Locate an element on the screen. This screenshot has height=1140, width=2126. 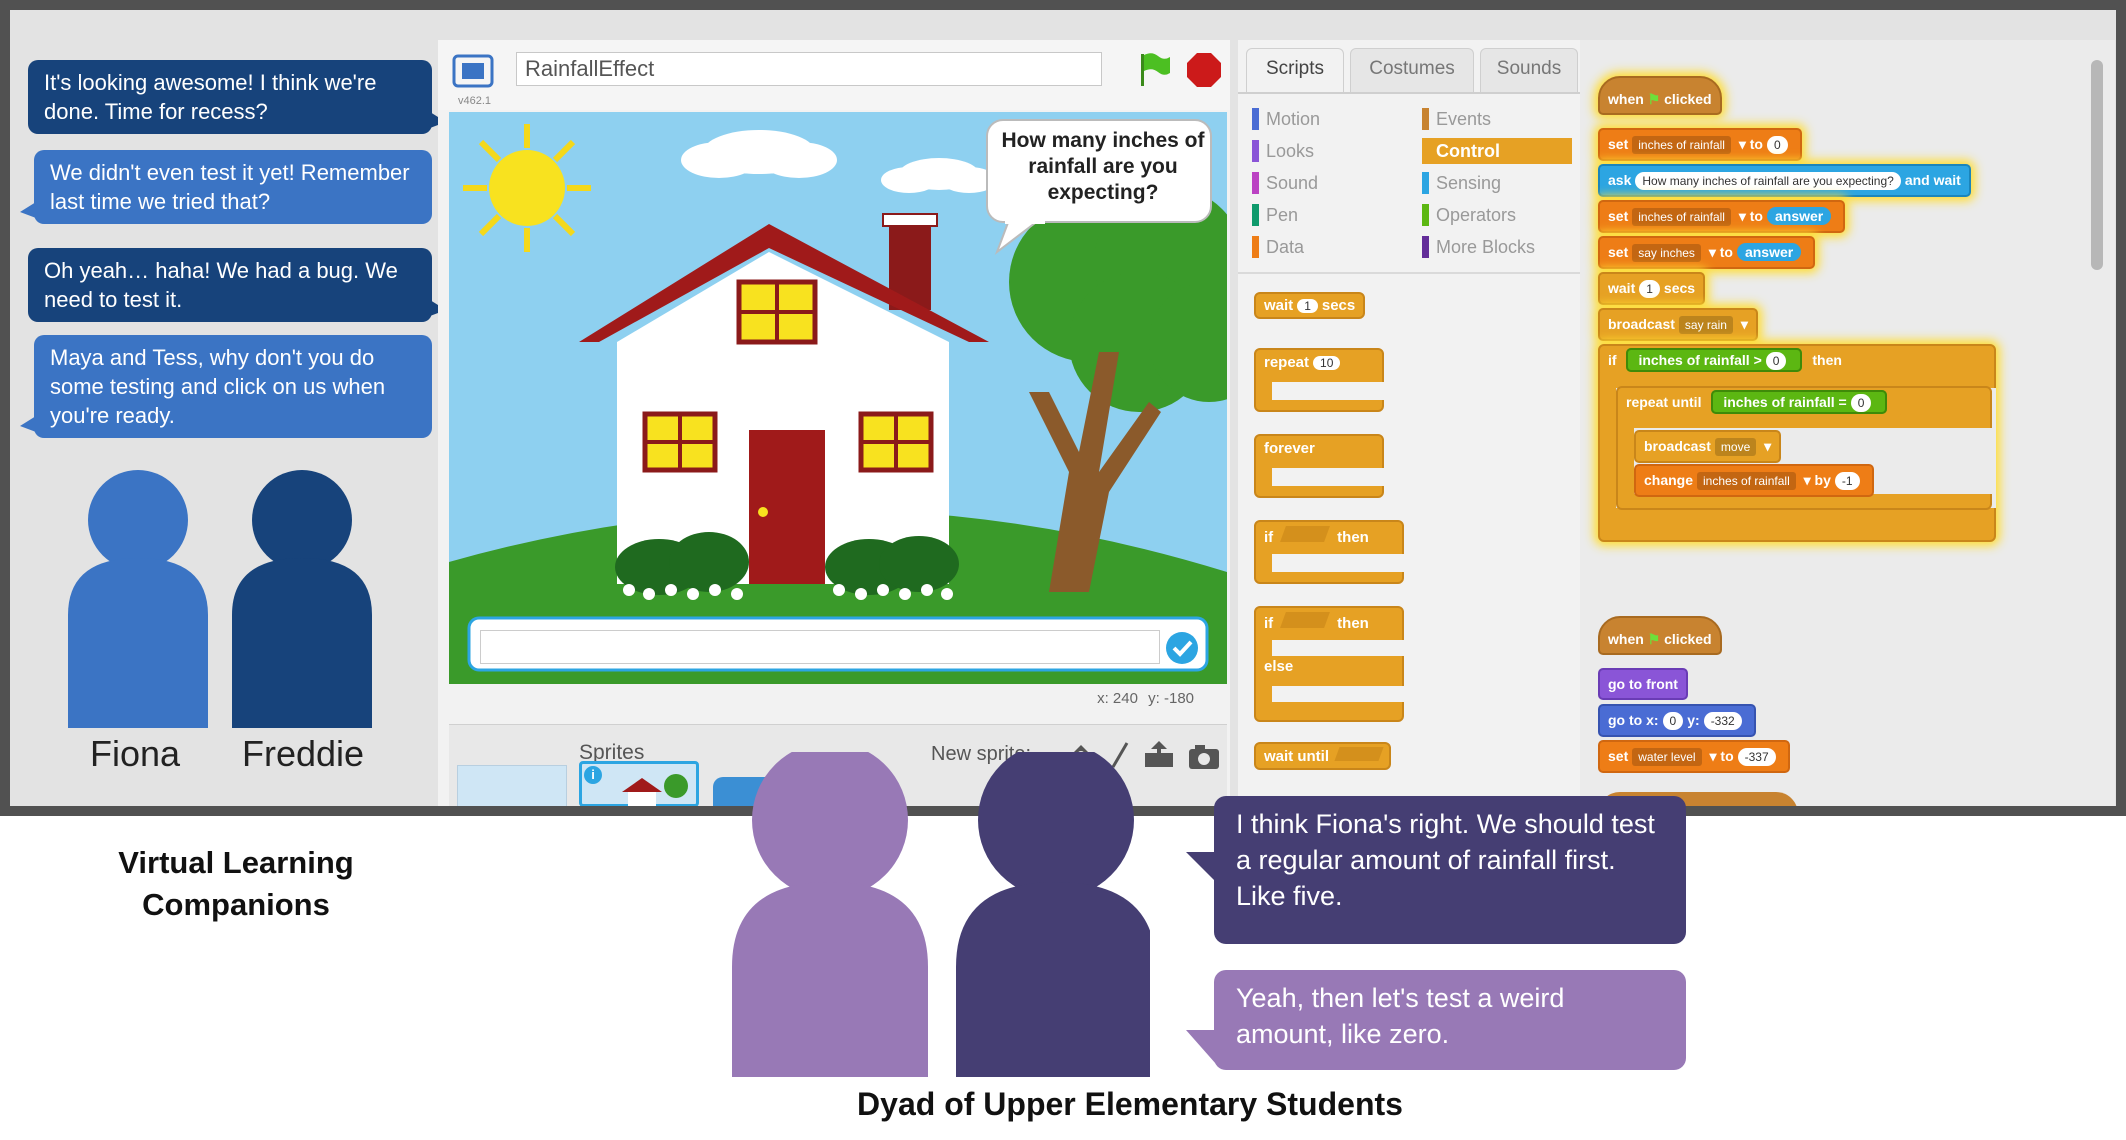
palette-wait-until-block: wait until is located at coordinates (1322, 756).